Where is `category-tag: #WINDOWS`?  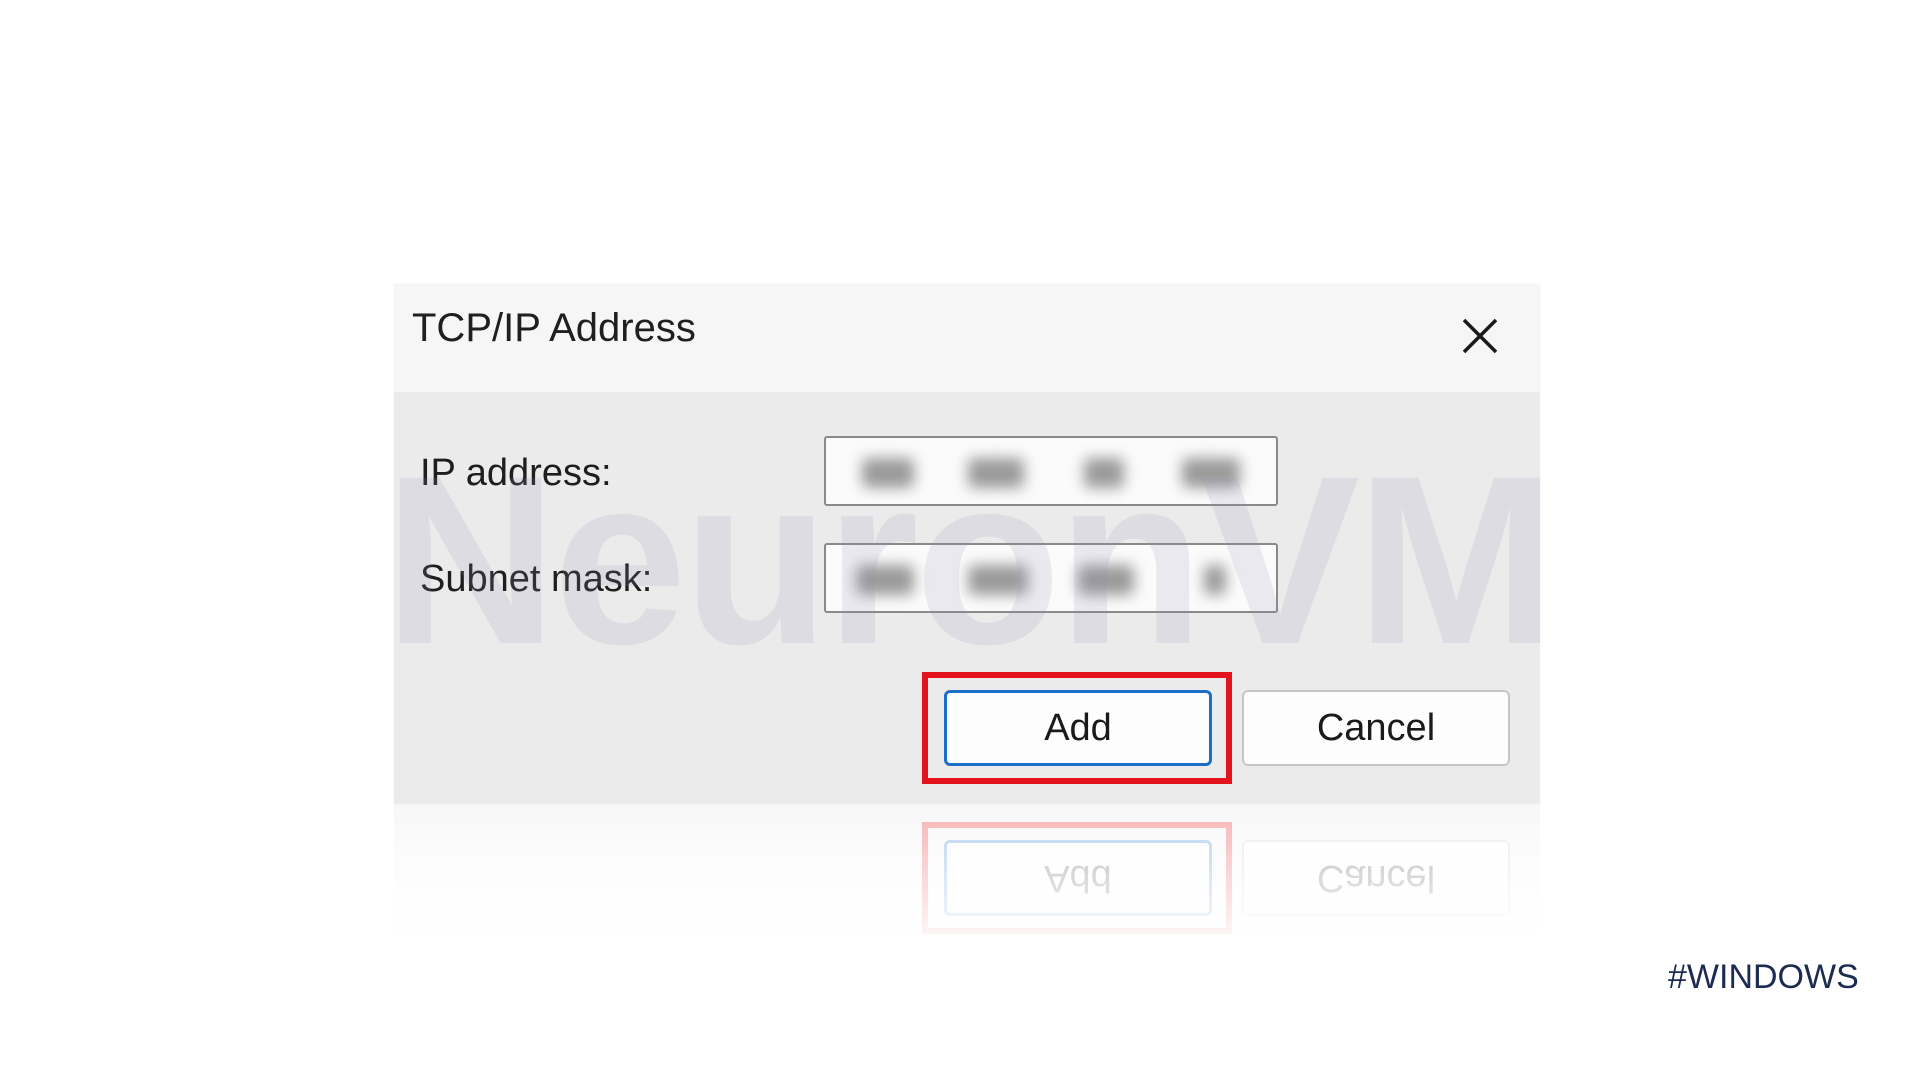 category-tag: #WINDOWS is located at coordinates (1763, 977).